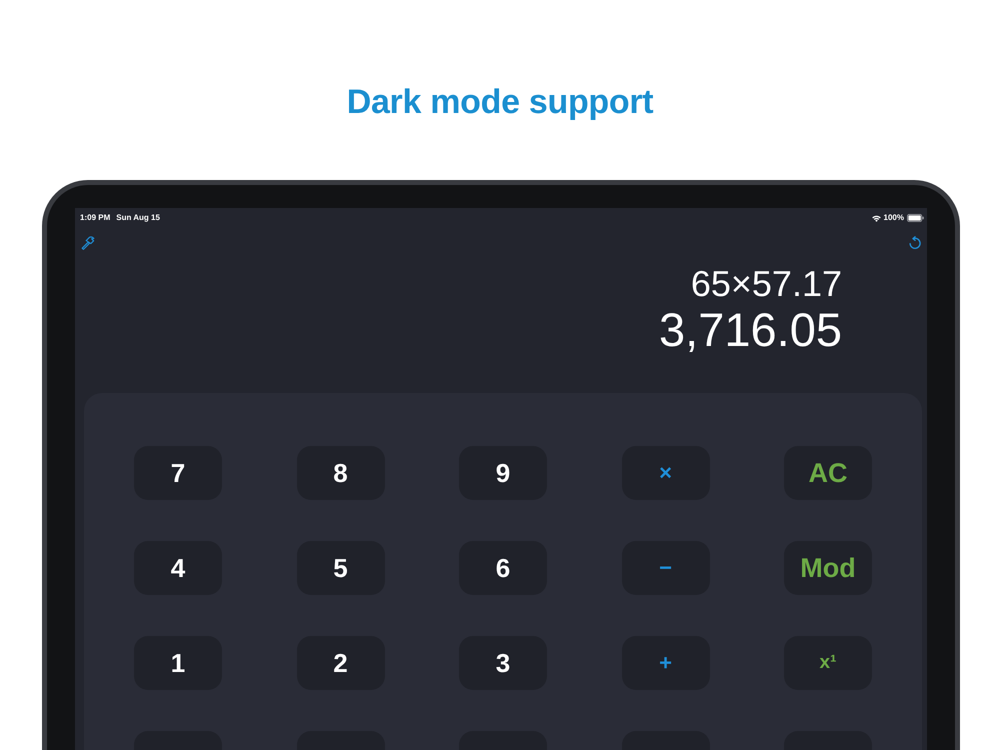  I want to click on wifi-icon, so click(876, 218).